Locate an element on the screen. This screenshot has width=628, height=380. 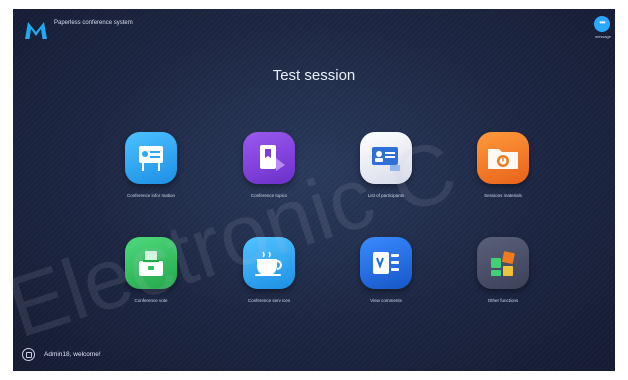
tile-conference-services: Conference serv ices is located at coordinates (269, 270).